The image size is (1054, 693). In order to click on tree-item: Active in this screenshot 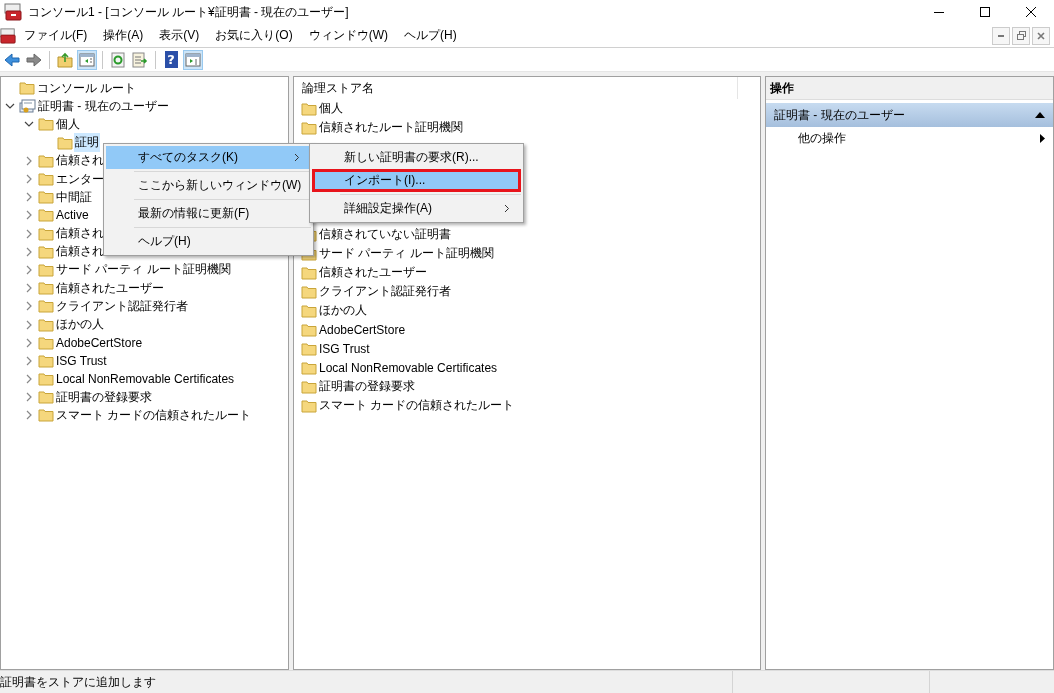, I will do `click(72, 215)`.